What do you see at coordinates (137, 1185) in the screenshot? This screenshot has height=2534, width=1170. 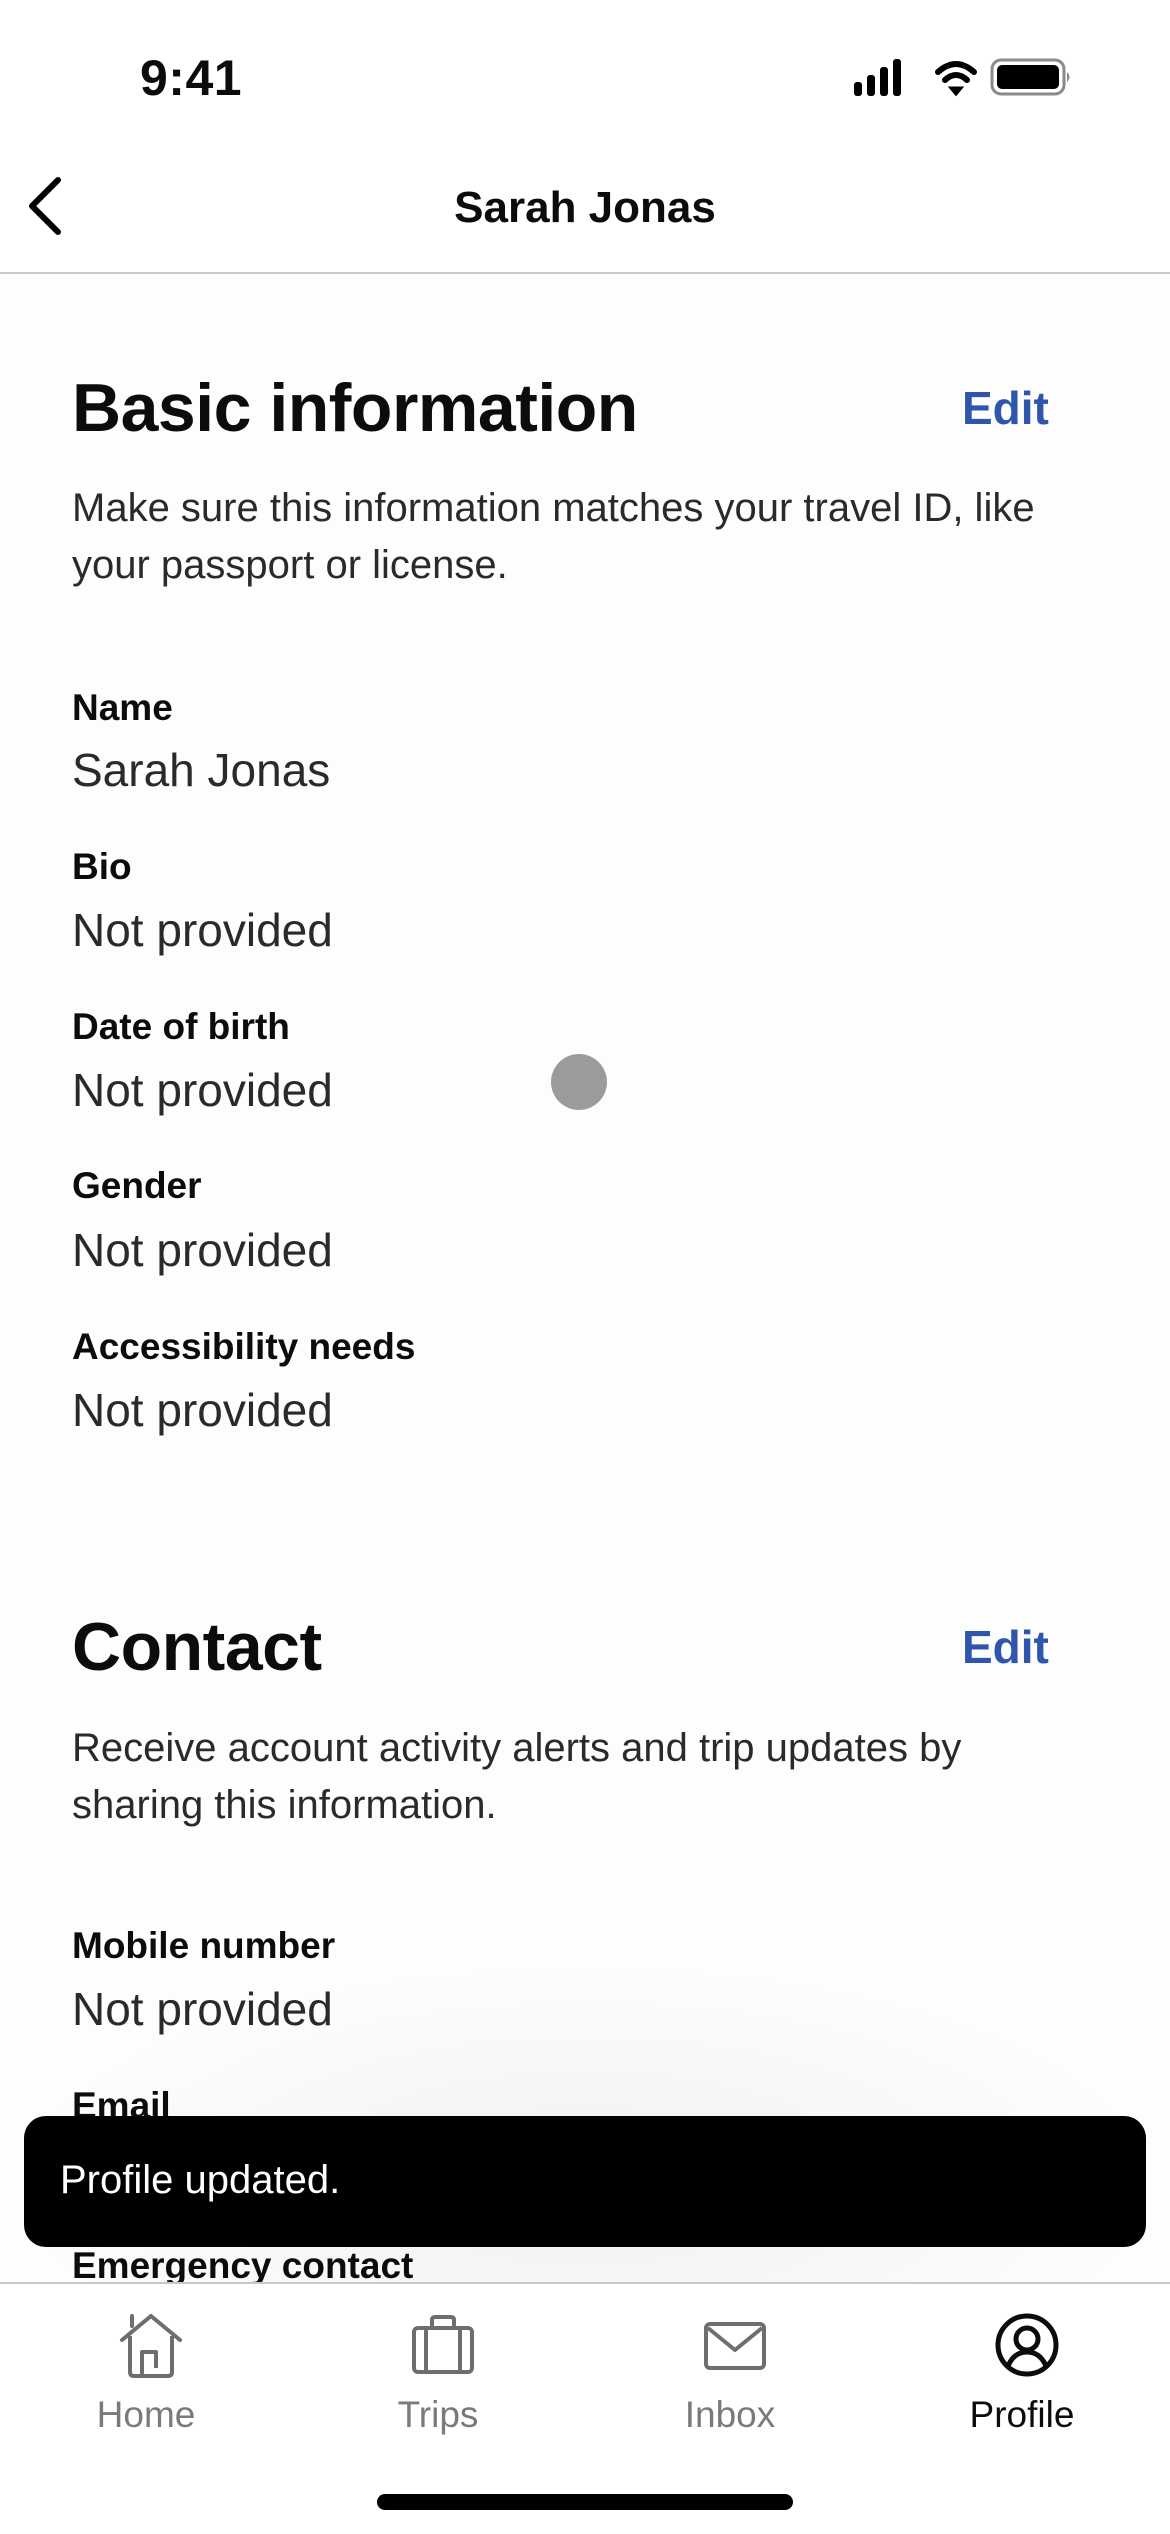 I see `field-label-gender: Gender` at bounding box center [137, 1185].